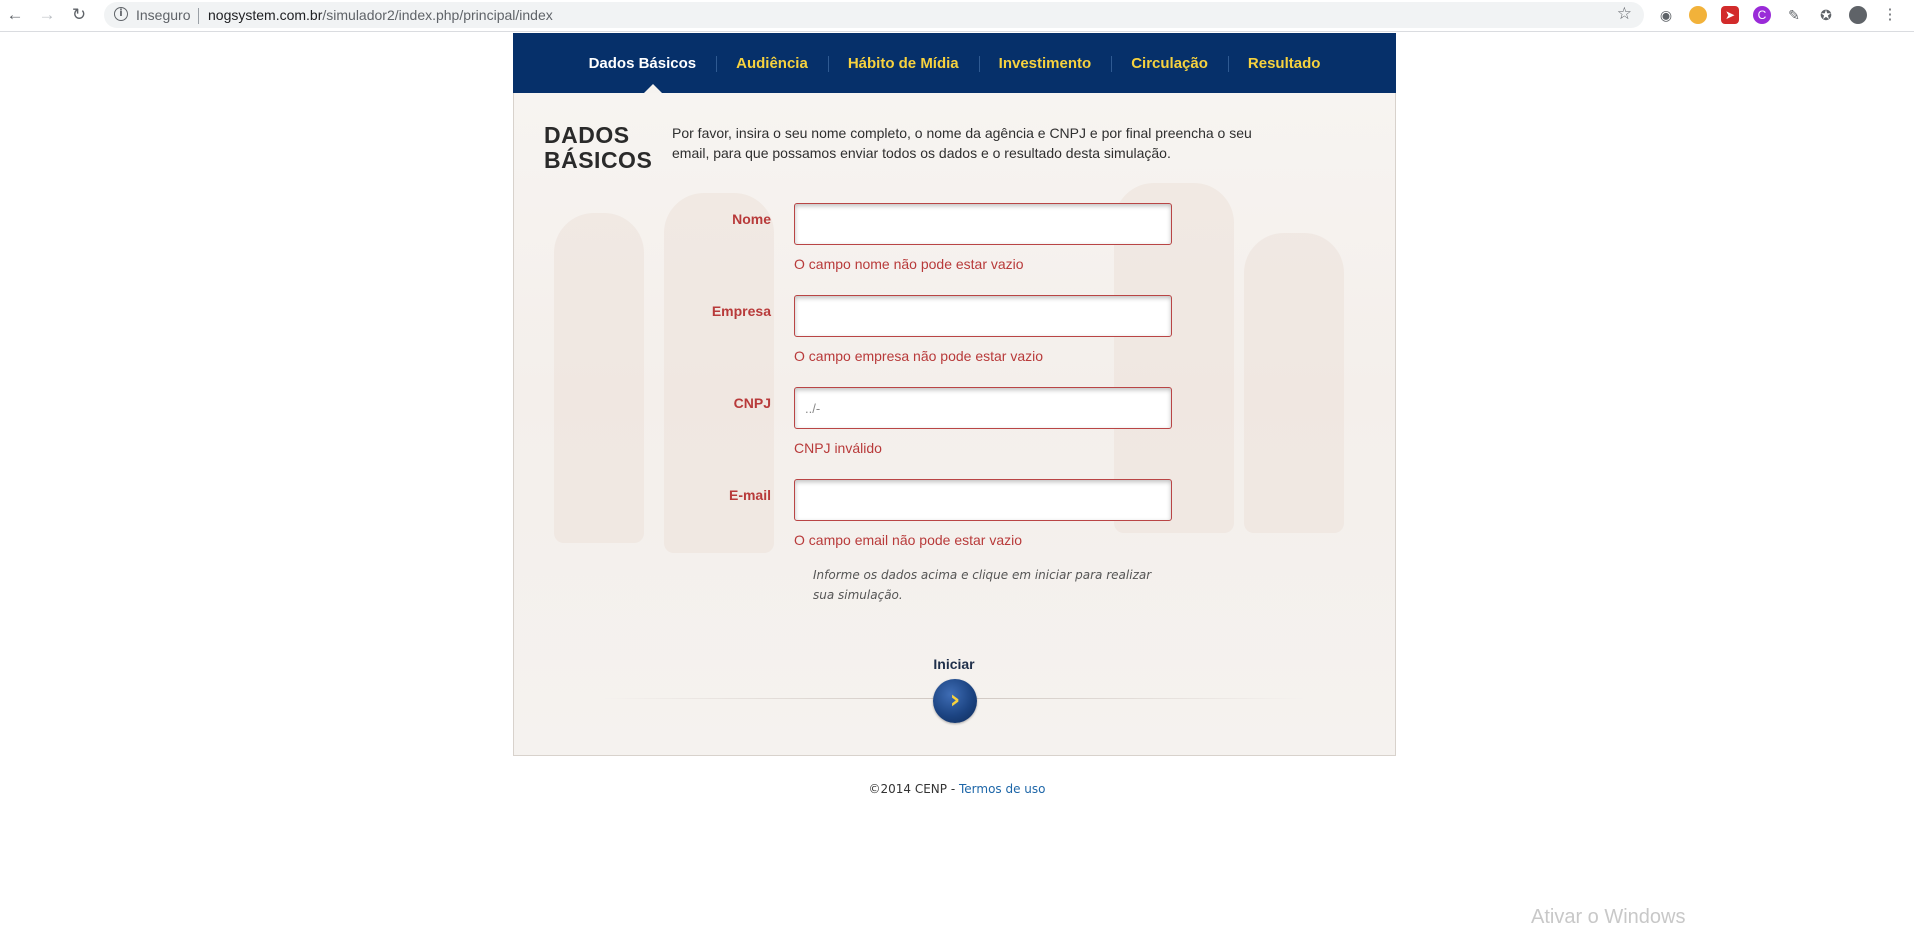 This screenshot has height=929, width=1914. Describe the element at coordinates (1826, 15) in the screenshot. I see `puzzle-icon: ✪` at that location.